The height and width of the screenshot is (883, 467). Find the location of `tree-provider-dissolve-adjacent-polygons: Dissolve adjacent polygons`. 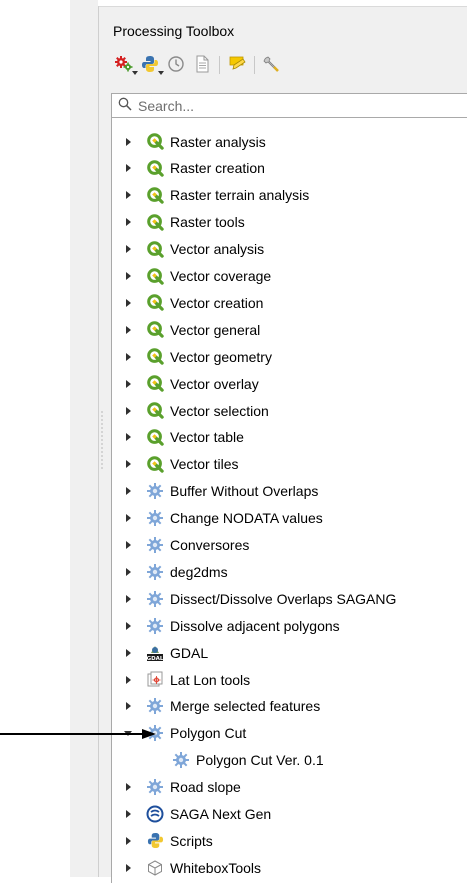

tree-provider-dissolve-adjacent-polygons: Dissolve adjacent polygons is located at coordinates (289, 625).